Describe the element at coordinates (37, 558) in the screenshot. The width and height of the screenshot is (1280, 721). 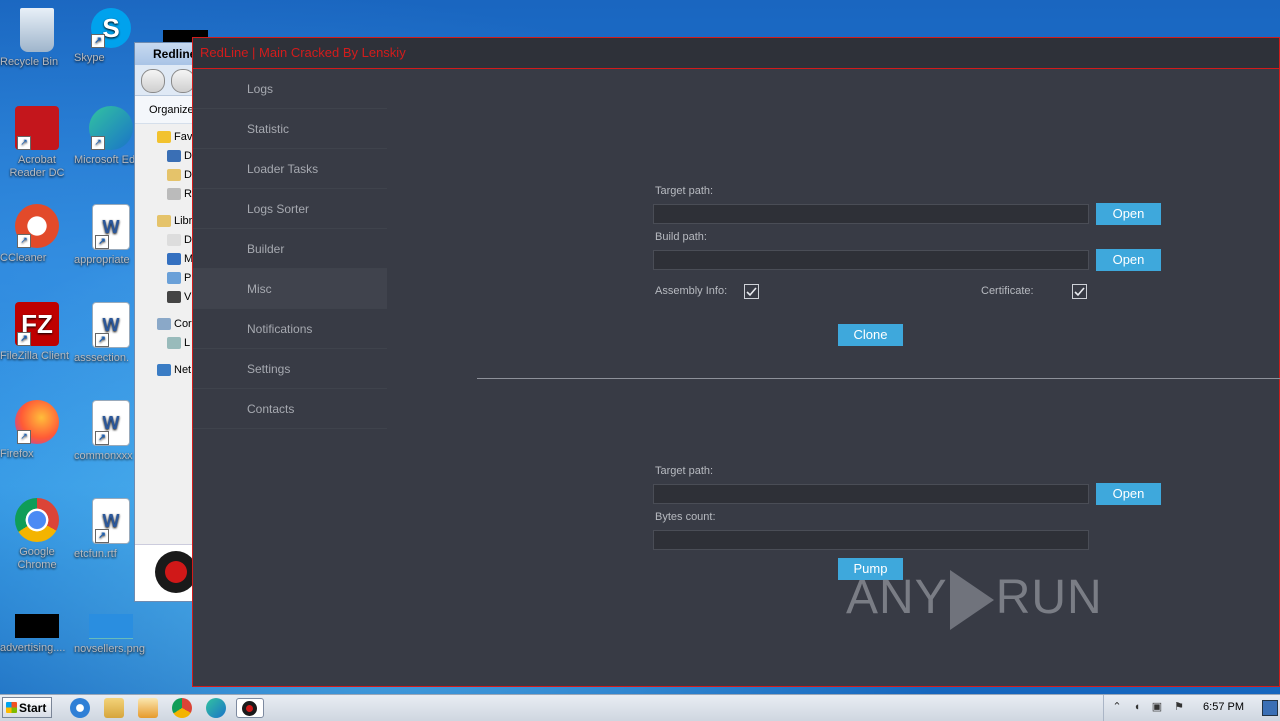
I see `desktop-icon-label: Google Chrome` at that location.